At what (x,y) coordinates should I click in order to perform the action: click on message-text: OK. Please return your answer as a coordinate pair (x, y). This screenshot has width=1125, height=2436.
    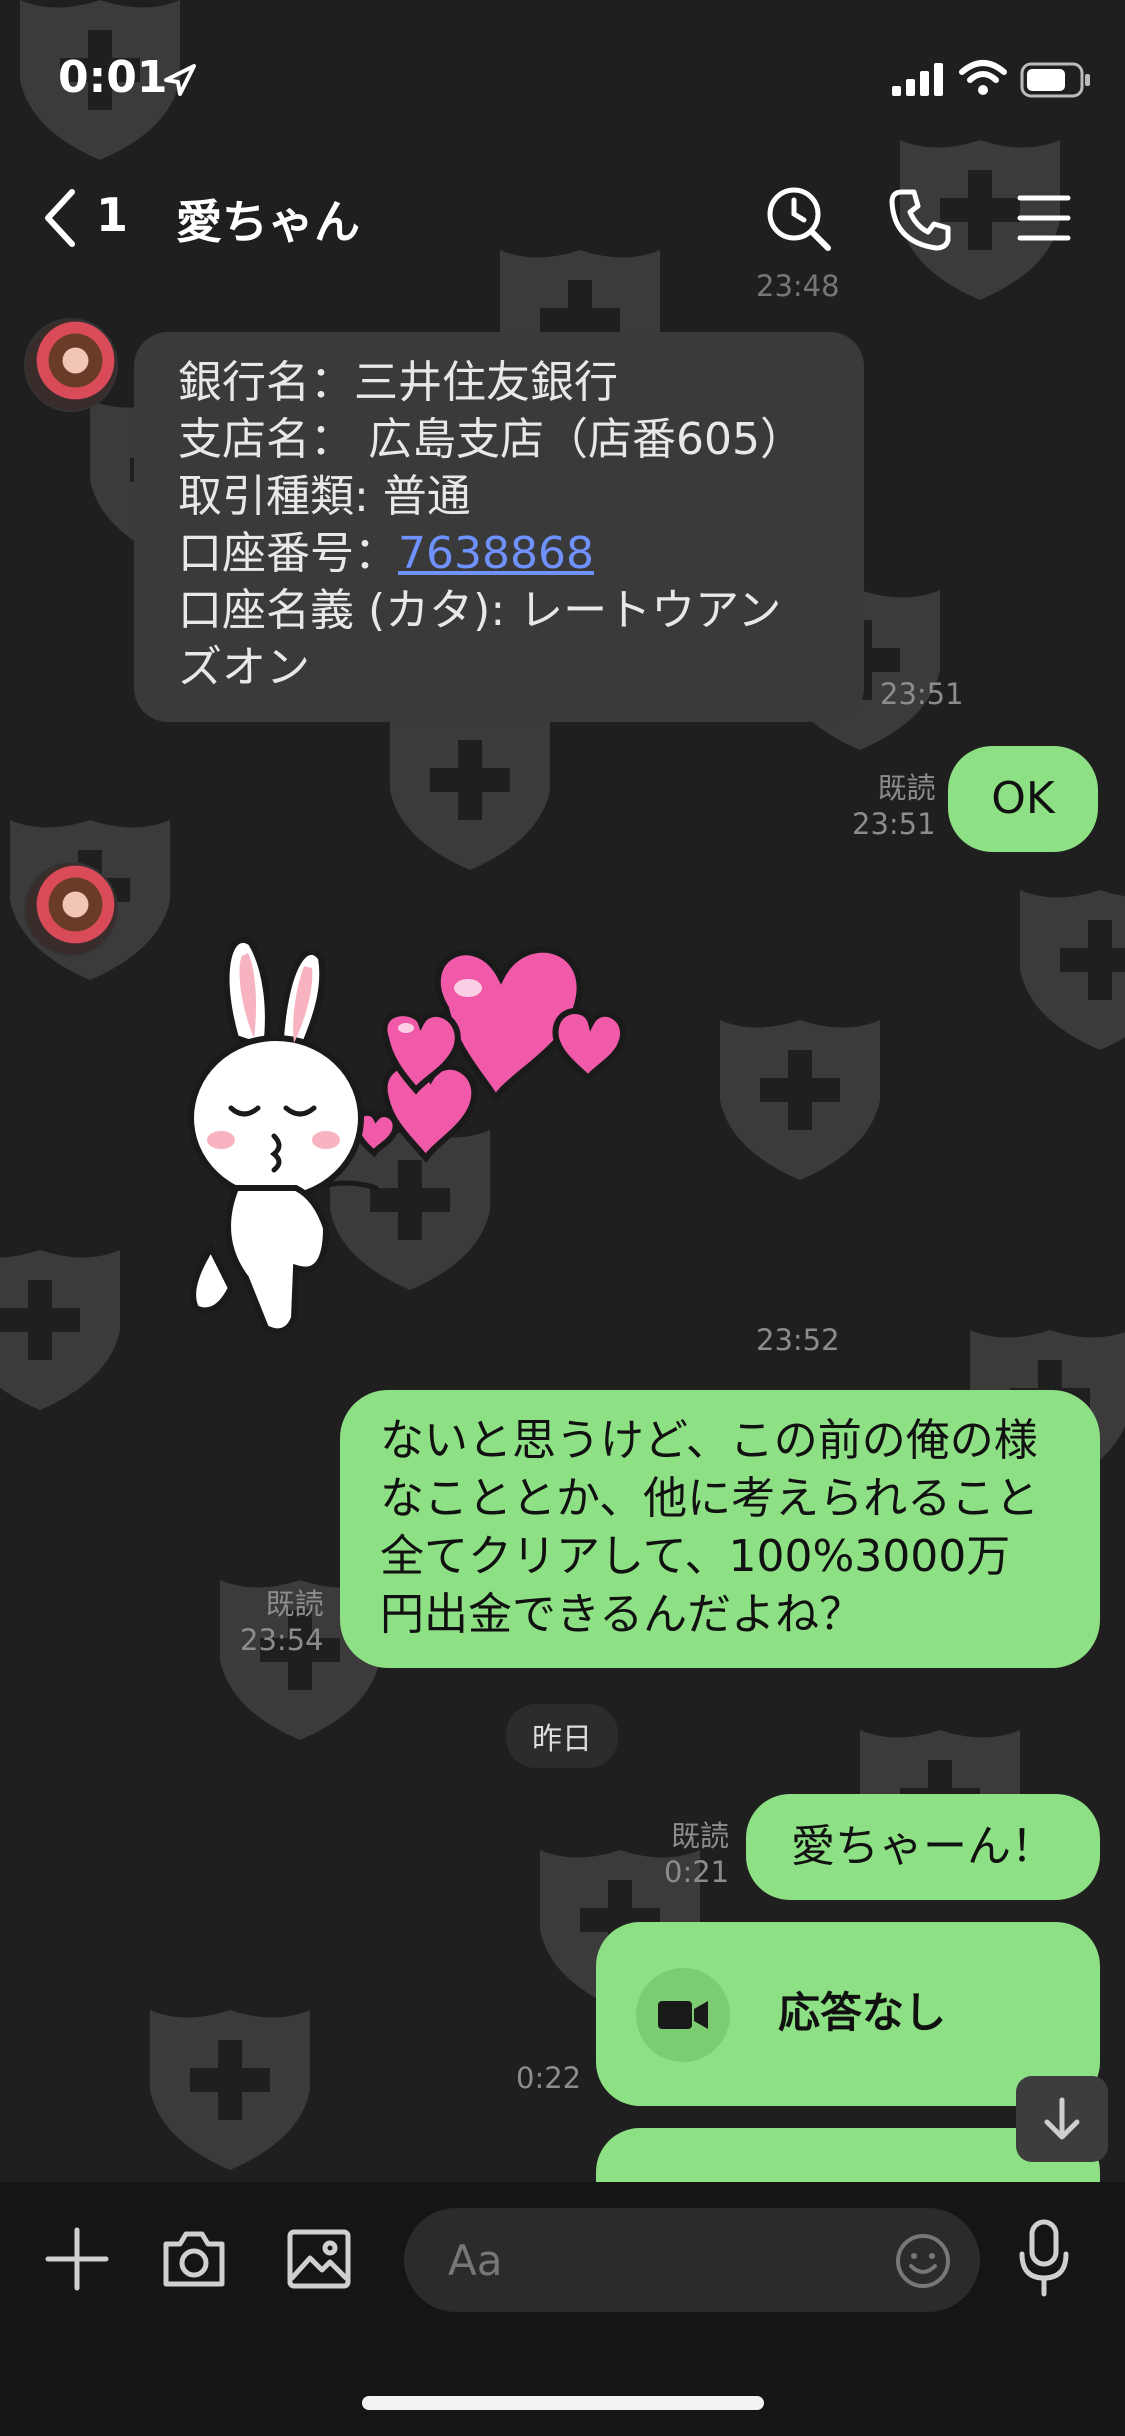
    Looking at the image, I should click on (1023, 798).